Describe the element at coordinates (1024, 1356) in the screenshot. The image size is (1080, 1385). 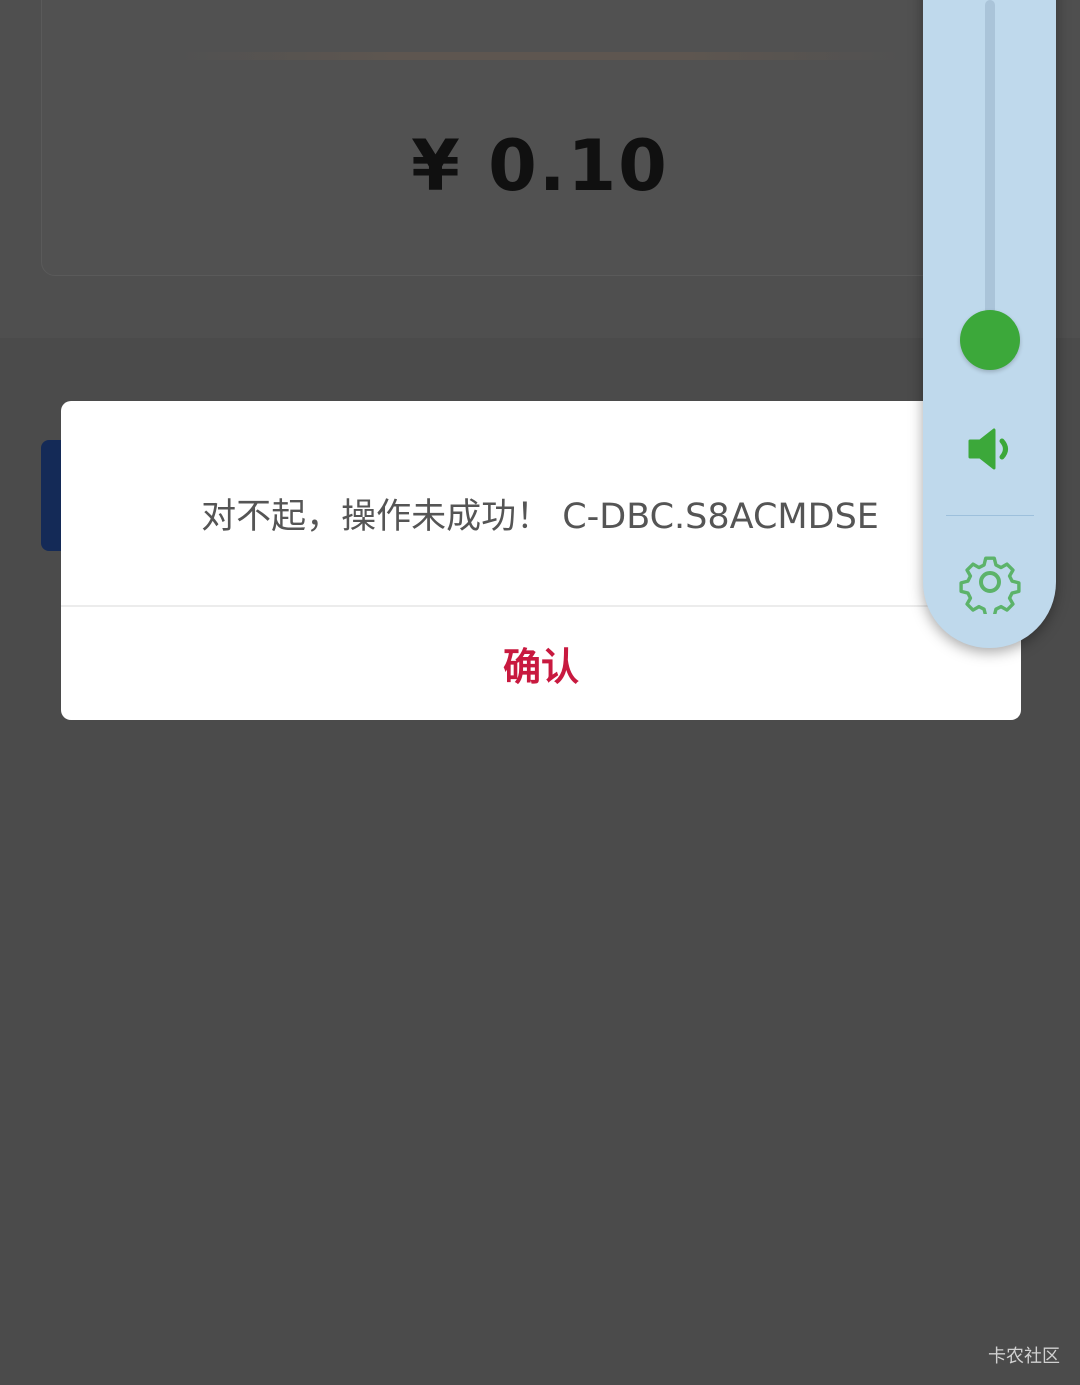
I see `watermark: 卡农社区` at that location.